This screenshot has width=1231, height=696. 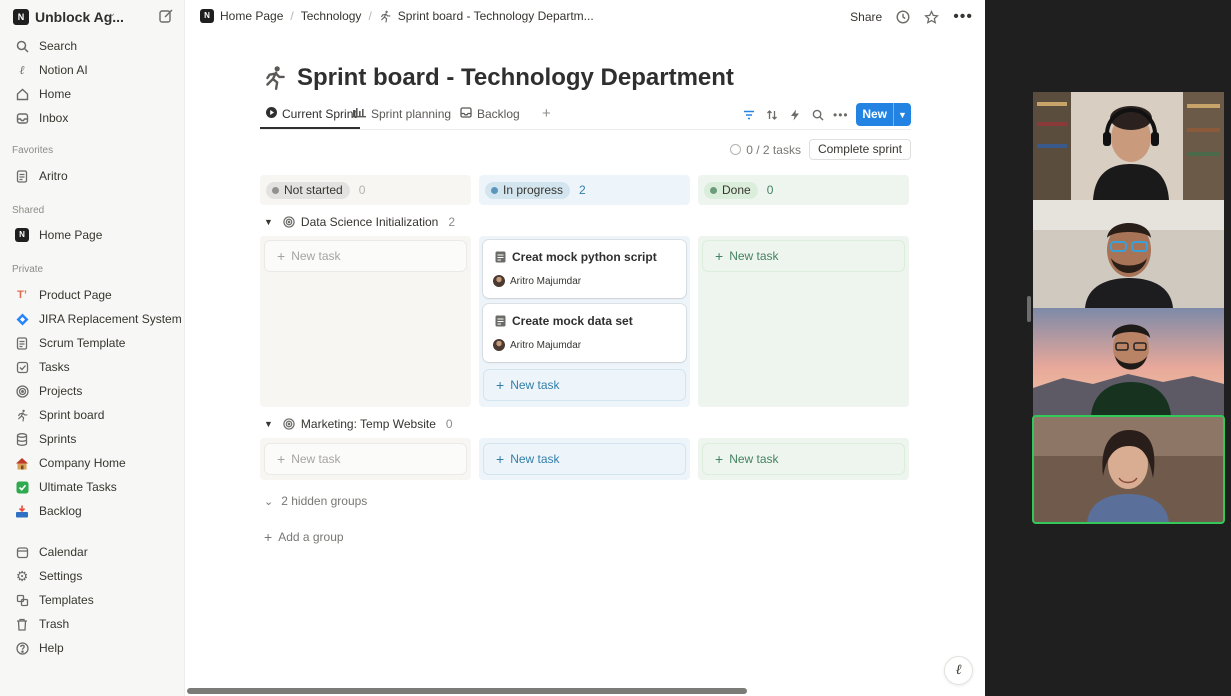 I want to click on participant-video-tile-active-speaker, so click(x=1128, y=469).